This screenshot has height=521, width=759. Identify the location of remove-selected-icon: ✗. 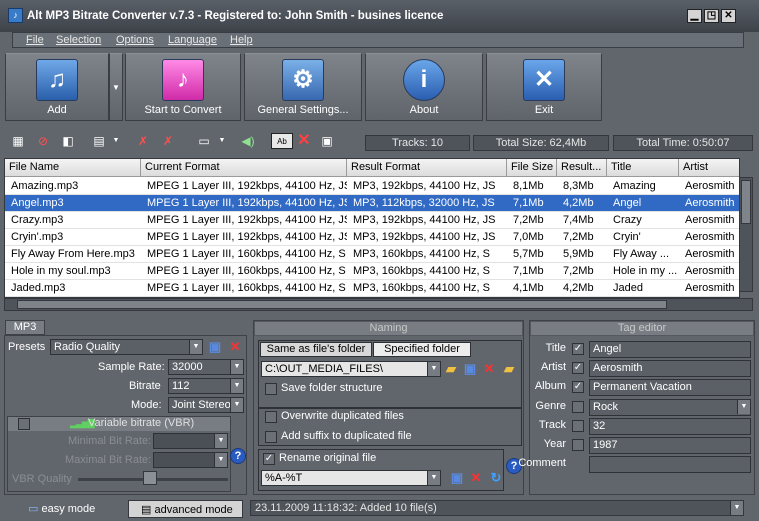
(143, 141).